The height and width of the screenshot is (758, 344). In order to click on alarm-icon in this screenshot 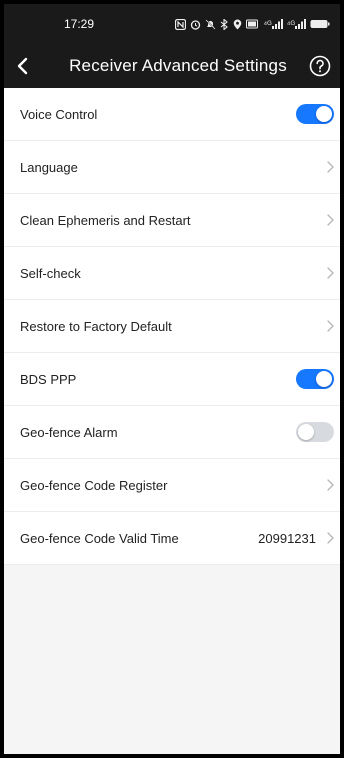, I will do `click(195, 24)`.